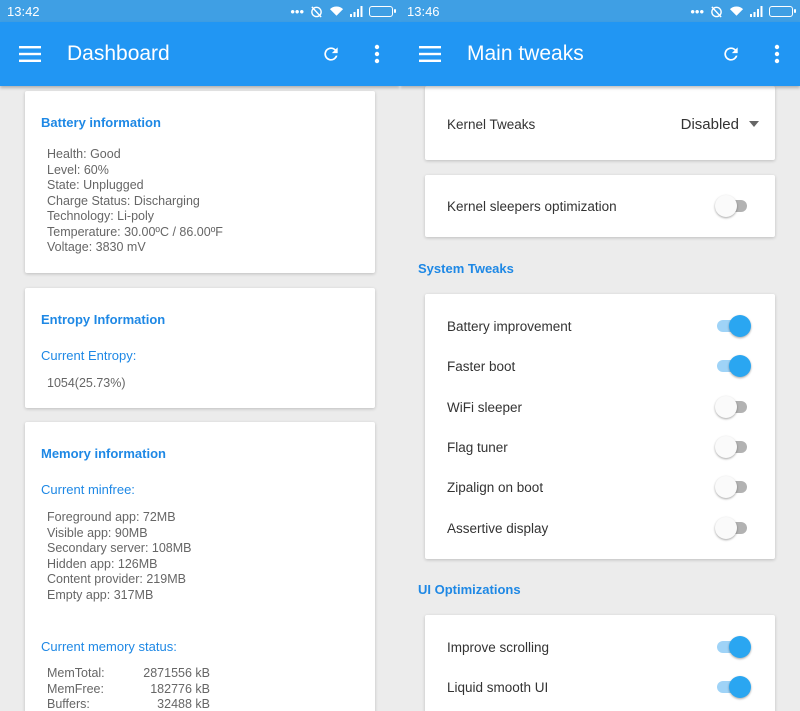  Describe the element at coordinates (109, 646) in the screenshot. I see `memory-status-subtitle: Current memory status:` at that location.